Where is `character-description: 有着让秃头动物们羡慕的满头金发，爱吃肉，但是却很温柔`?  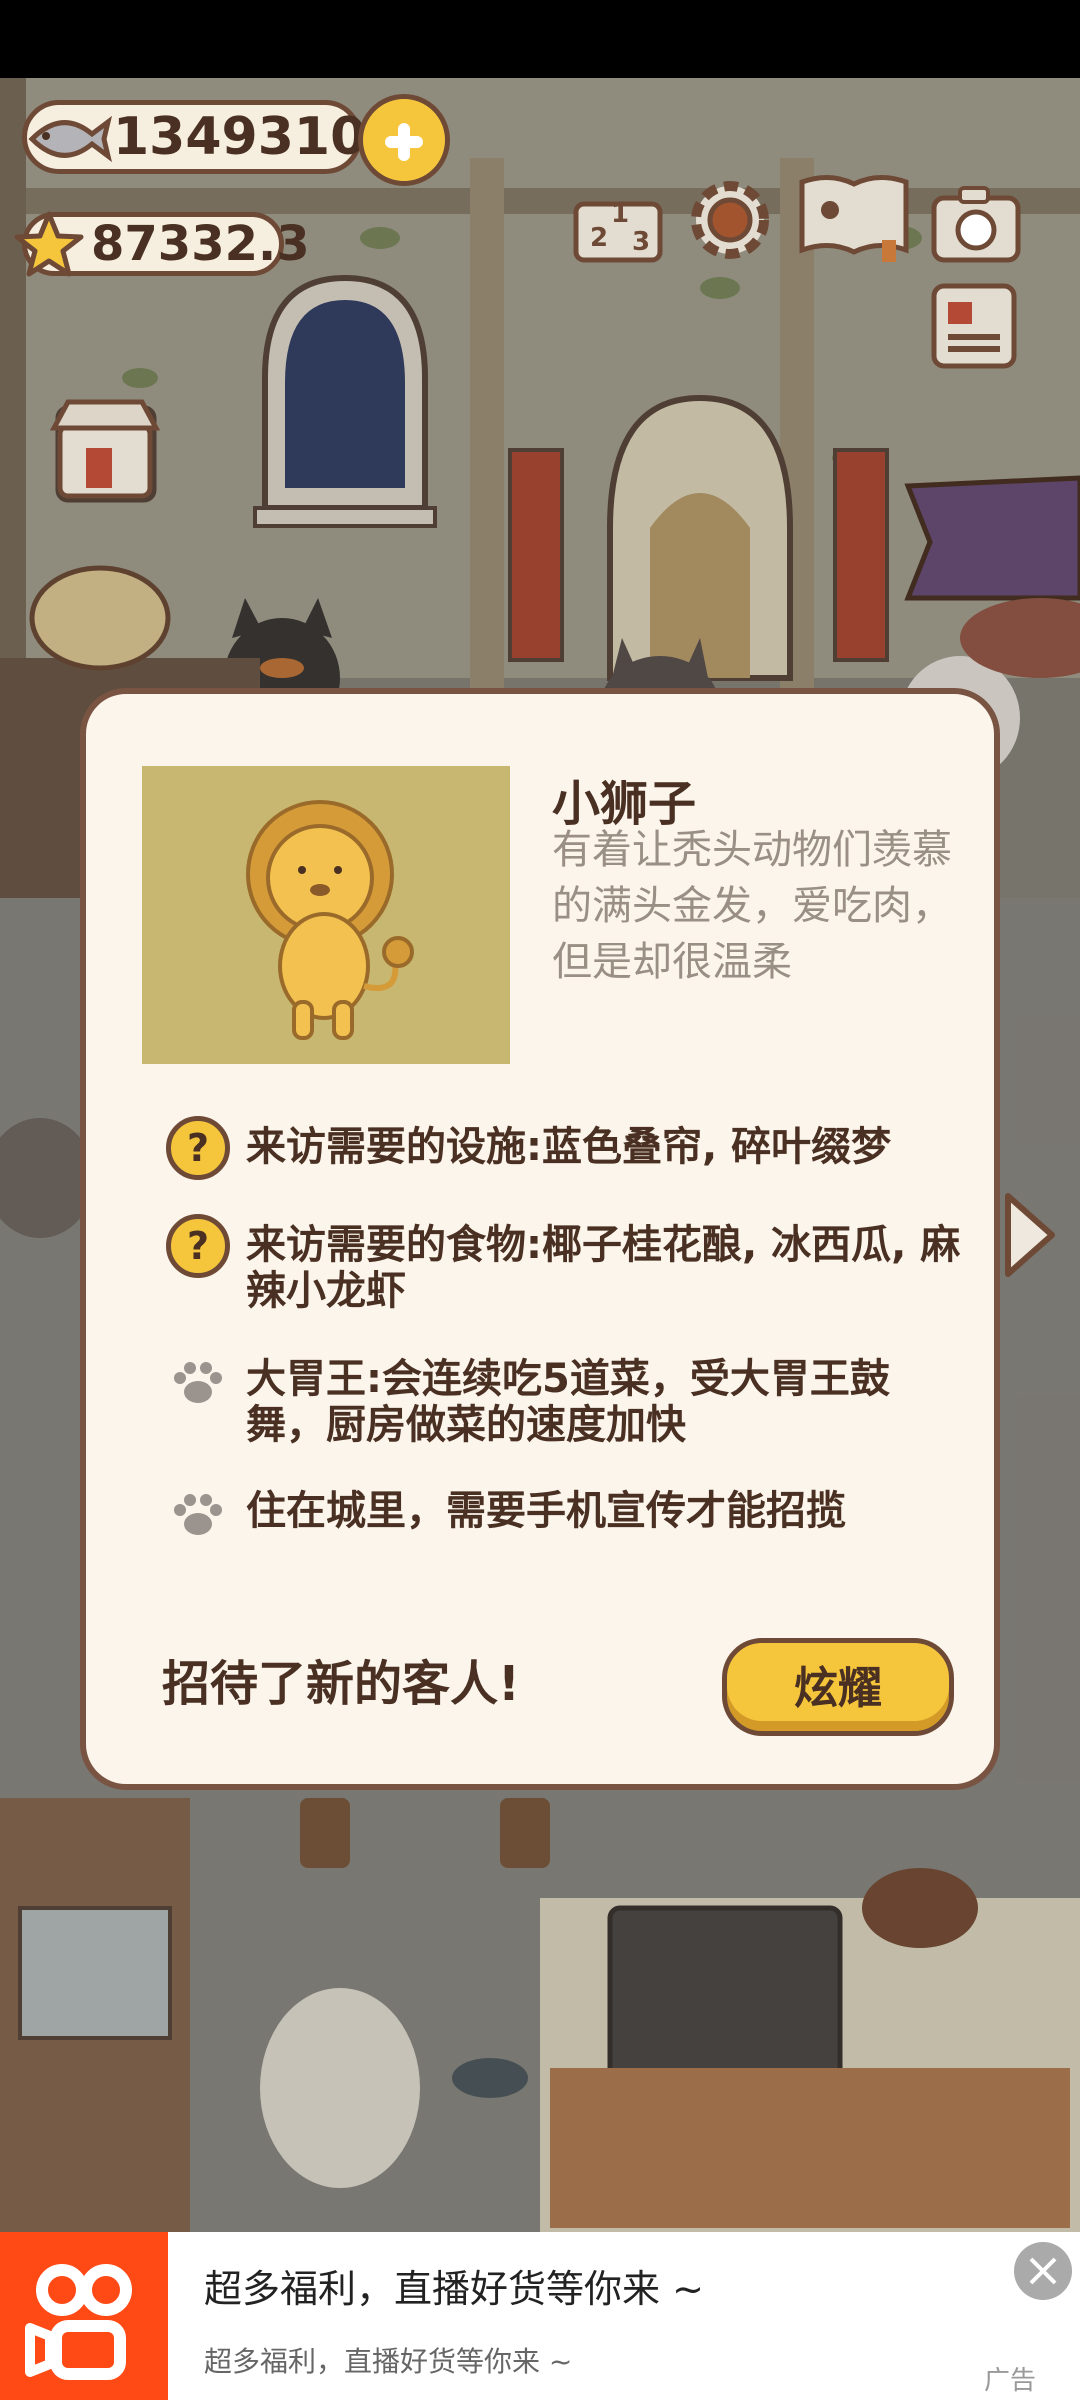
character-description: 有着让秃头动物们羡慕的满头金发，爱吃肉，但是却很温柔 is located at coordinates (752, 906).